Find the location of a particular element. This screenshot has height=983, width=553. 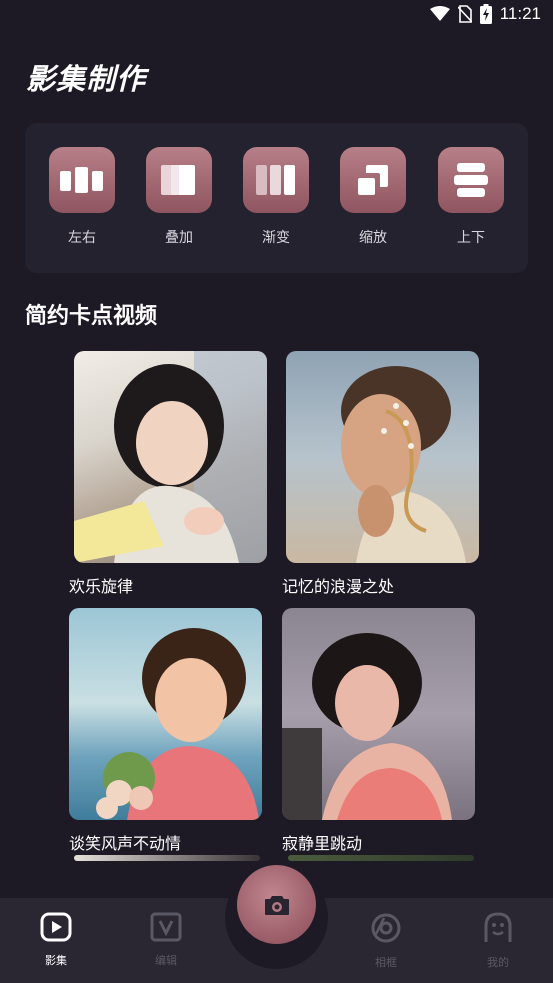

effect-label: 左右 is located at coordinates (82, 238).